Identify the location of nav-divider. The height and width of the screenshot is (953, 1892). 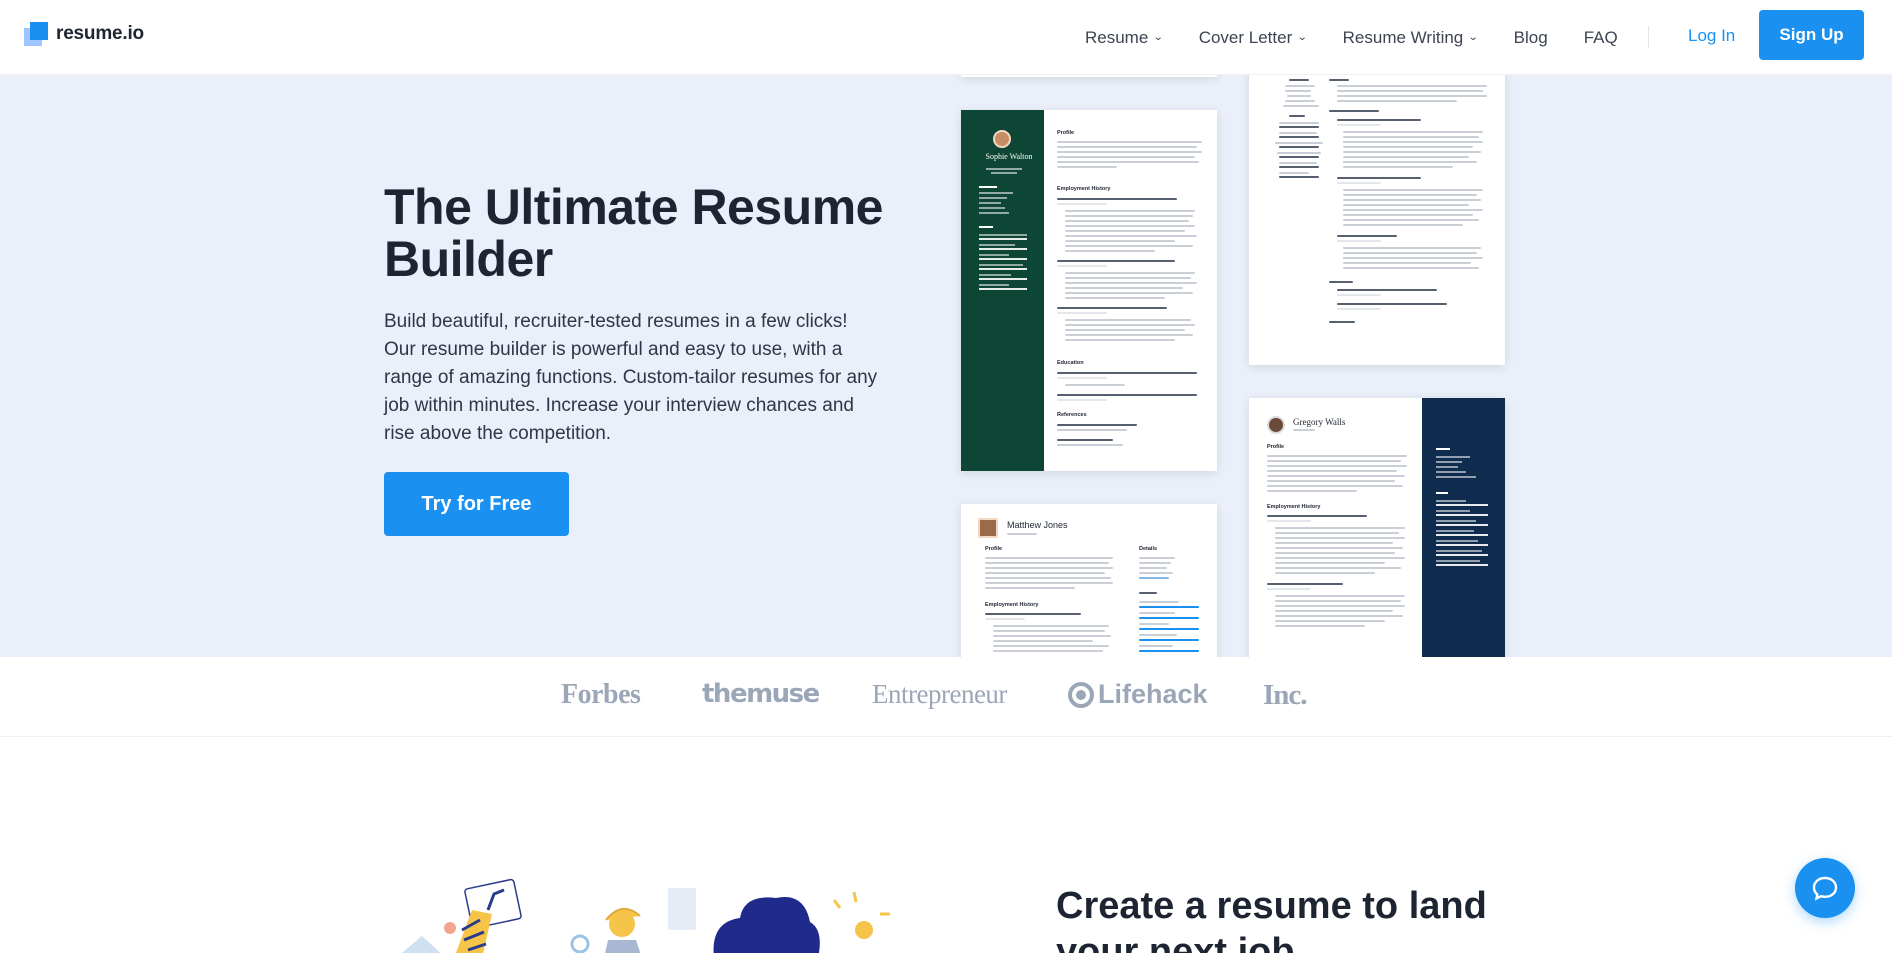
(1648, 37).